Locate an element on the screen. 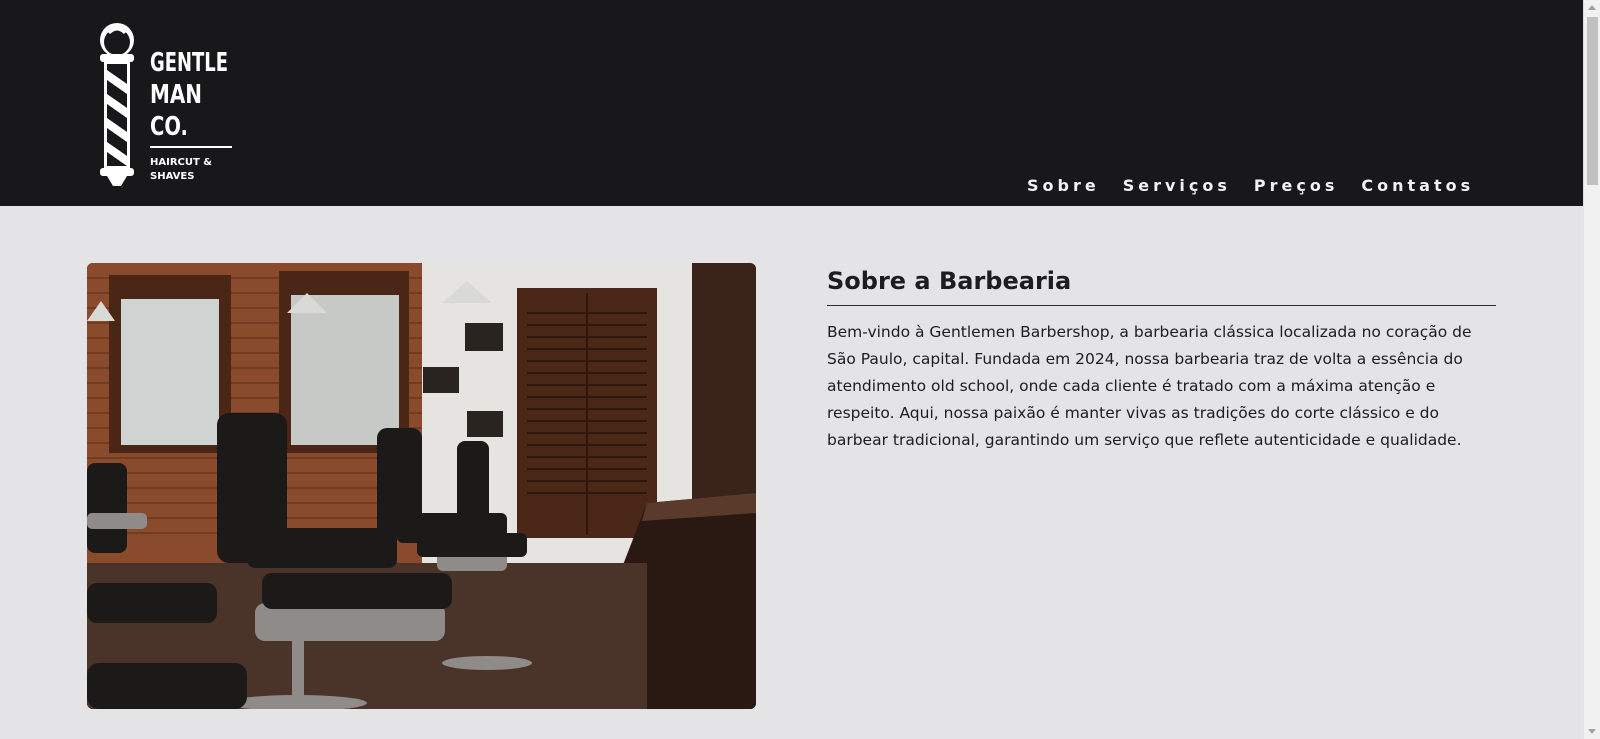 The width and height of the screenshot is (1600, 739). about-divider is located at coordinates (1161, 305).